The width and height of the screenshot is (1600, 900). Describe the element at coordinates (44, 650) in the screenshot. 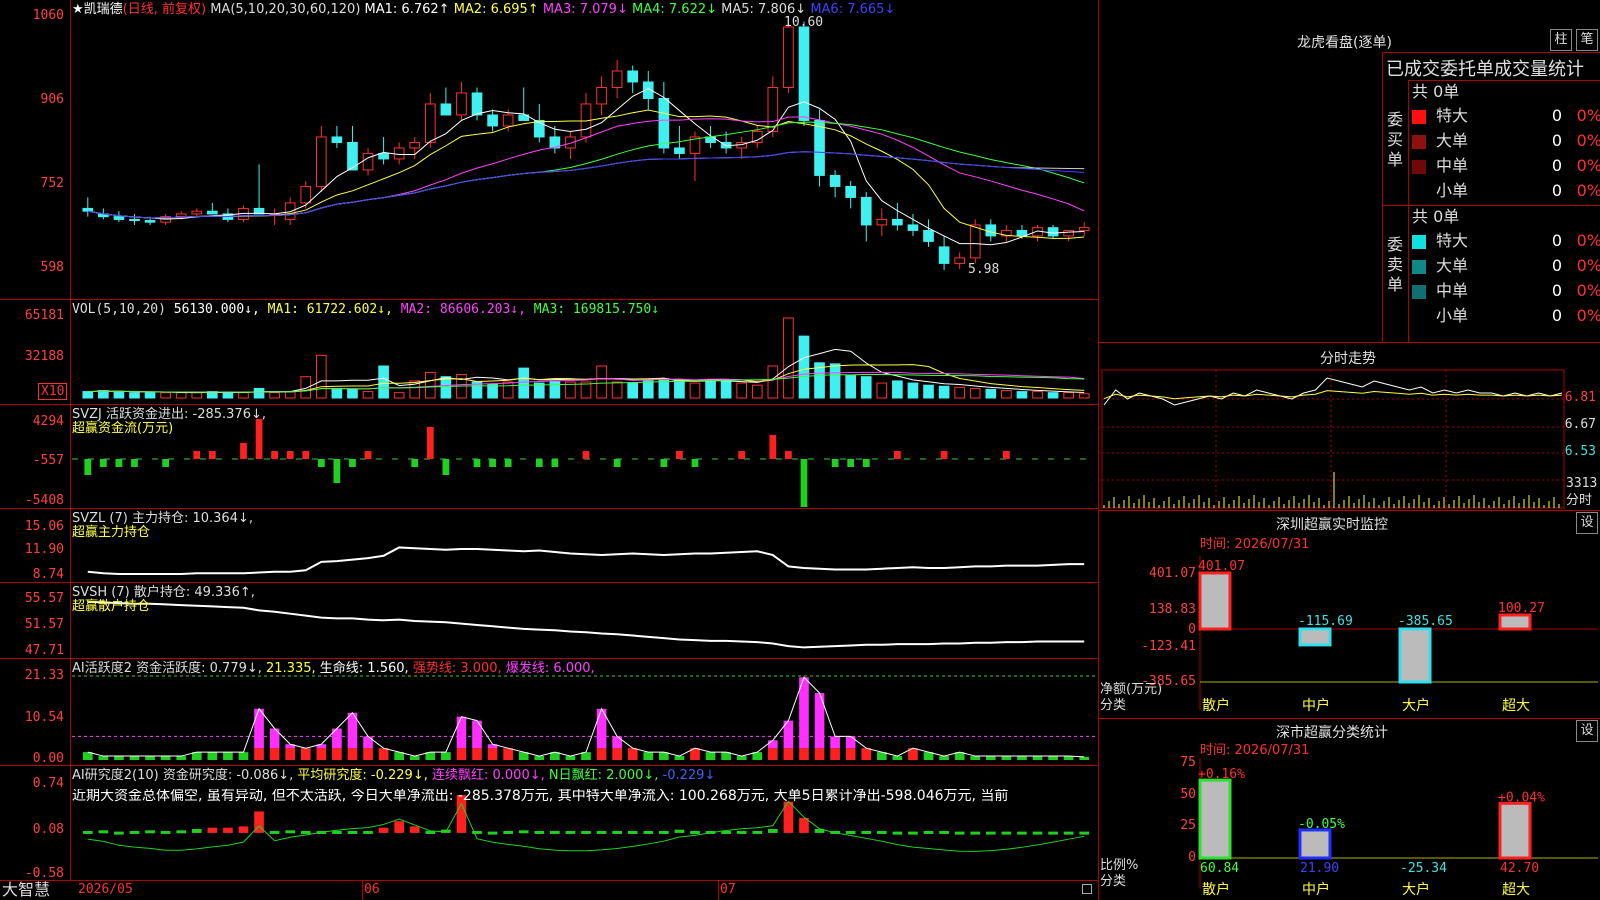

I see `svsh-tick: 47.71` at that location.